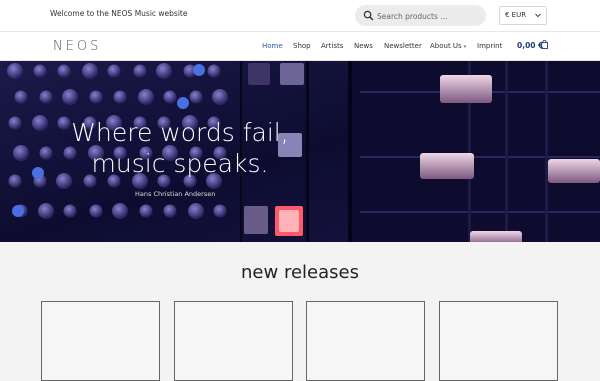 Image resolution: width=600 pixels, height=381 pixels. I want to click on hero-quote-line-2: music speaks., so click(180, 163).